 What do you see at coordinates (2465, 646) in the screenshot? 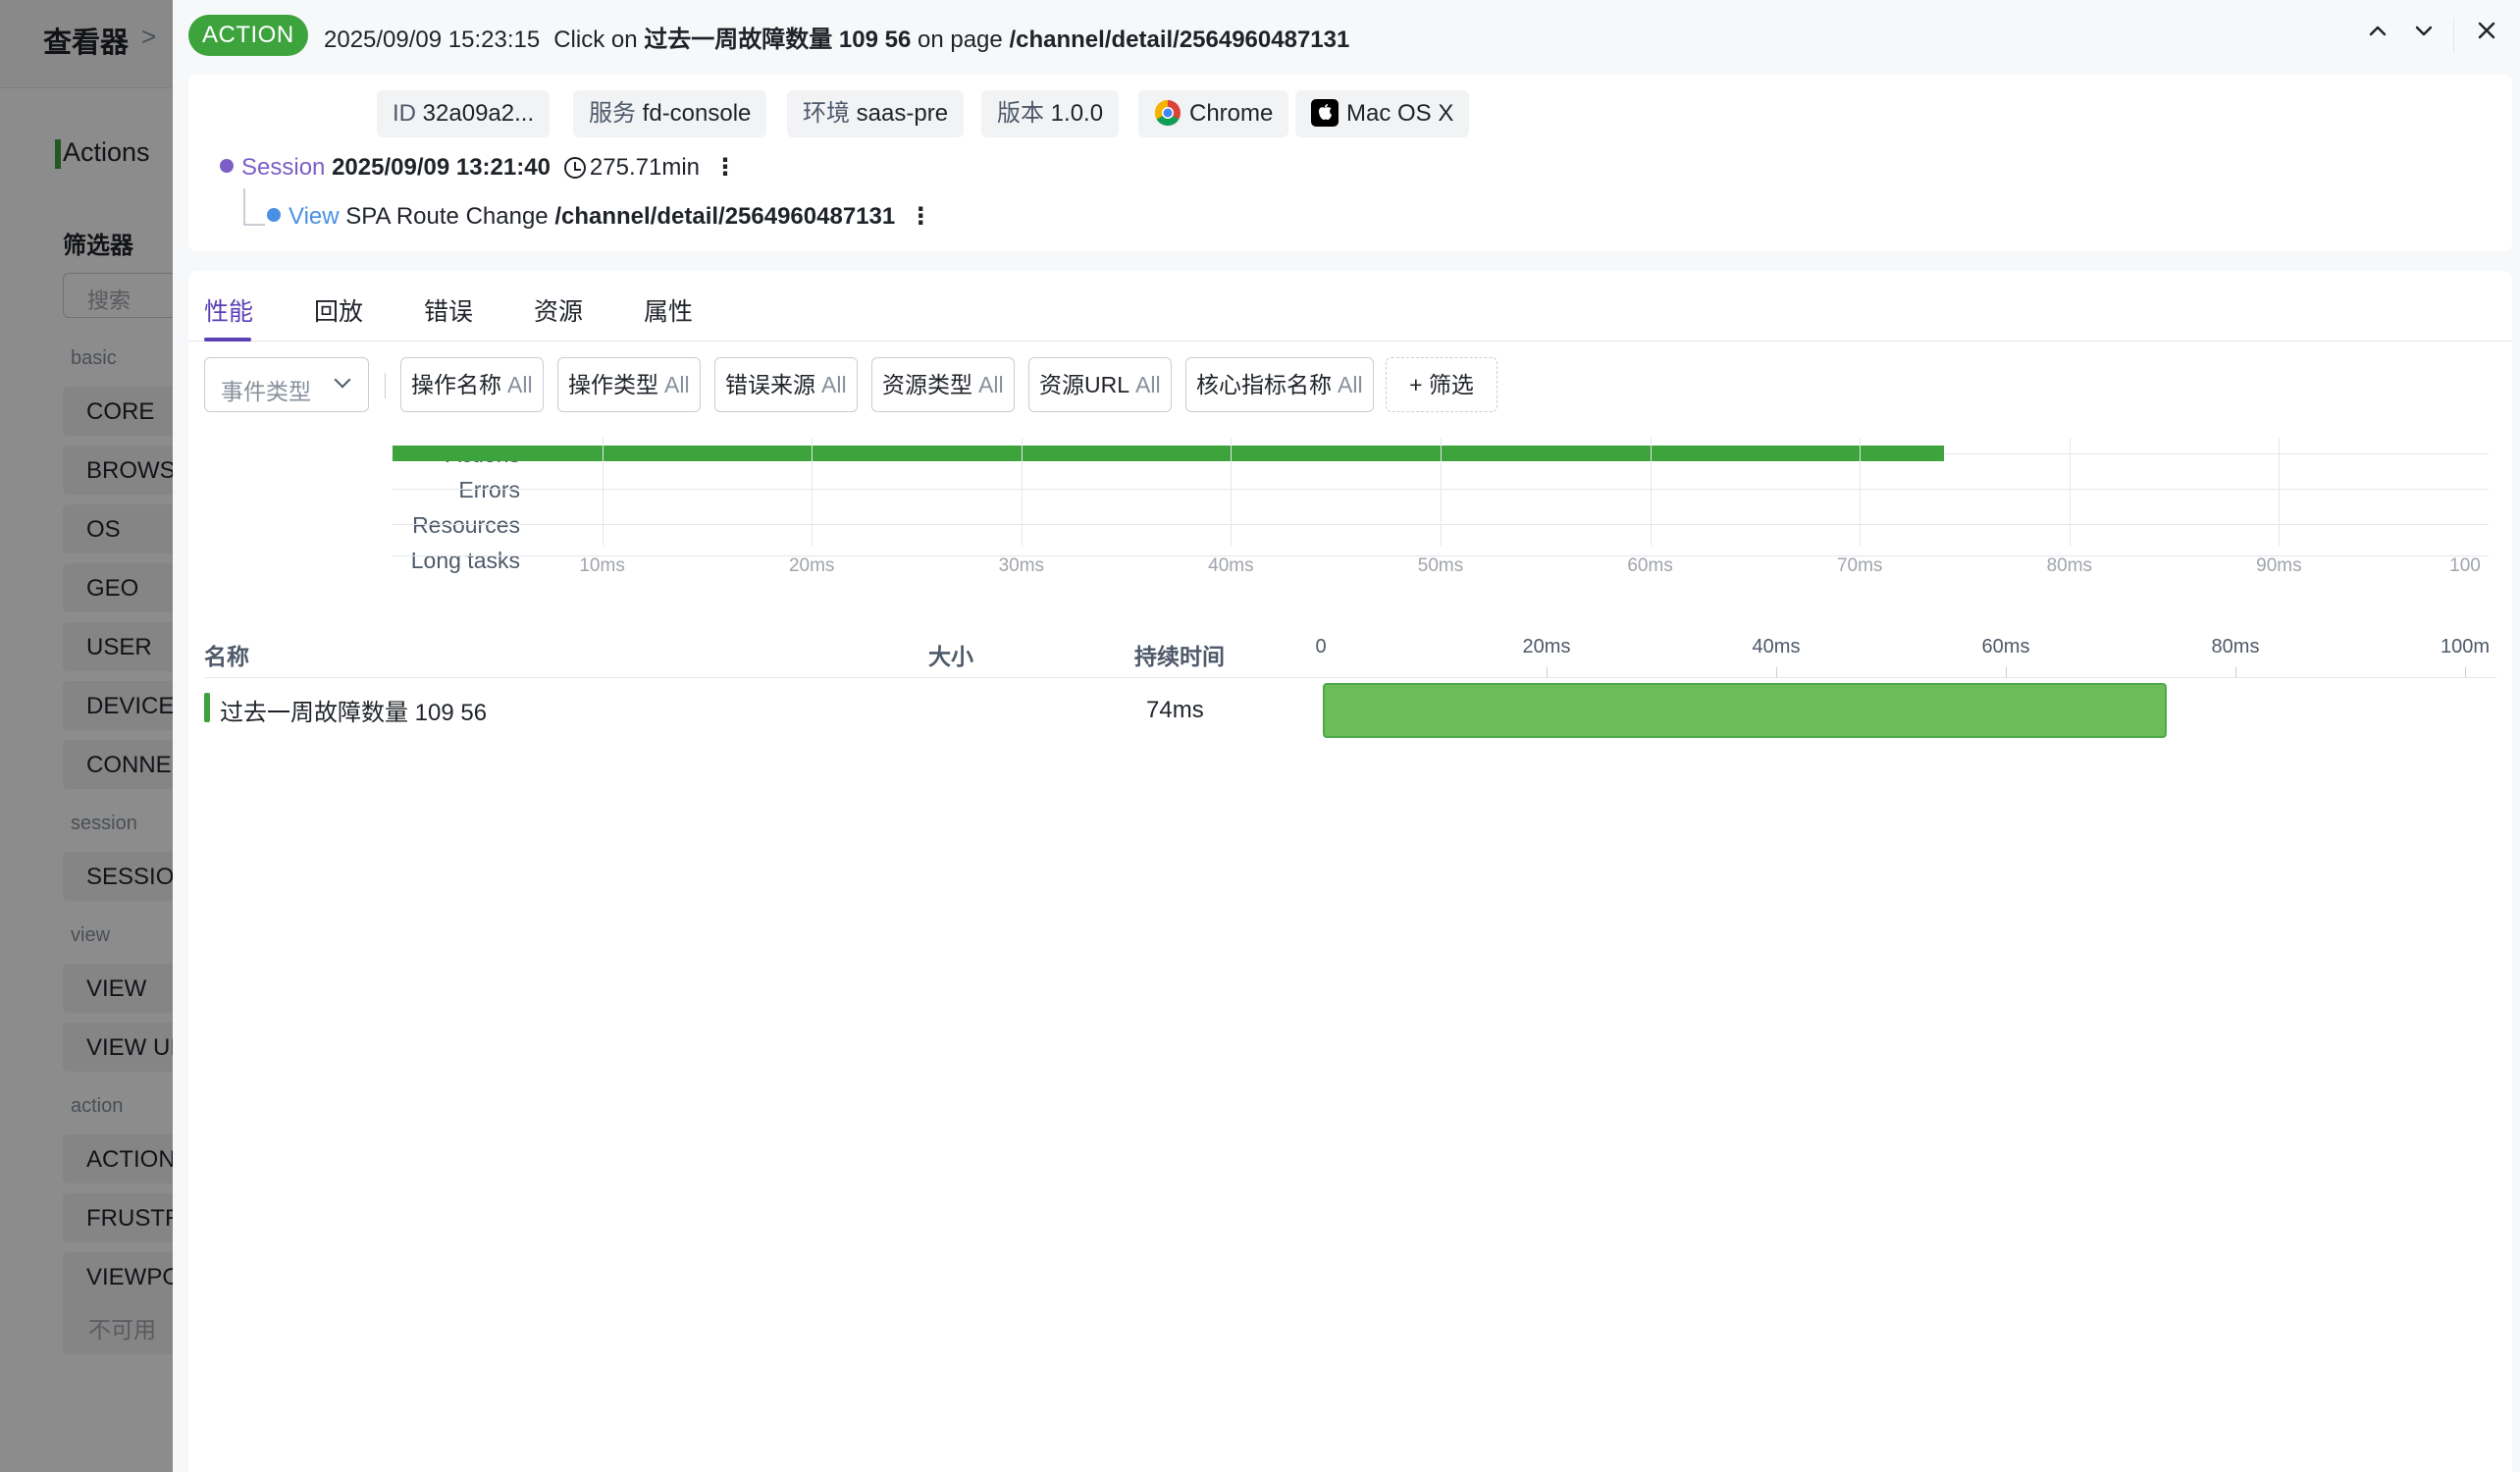
I see `waterfall-tick-label: 100m` at bounding box center [2465, 646].